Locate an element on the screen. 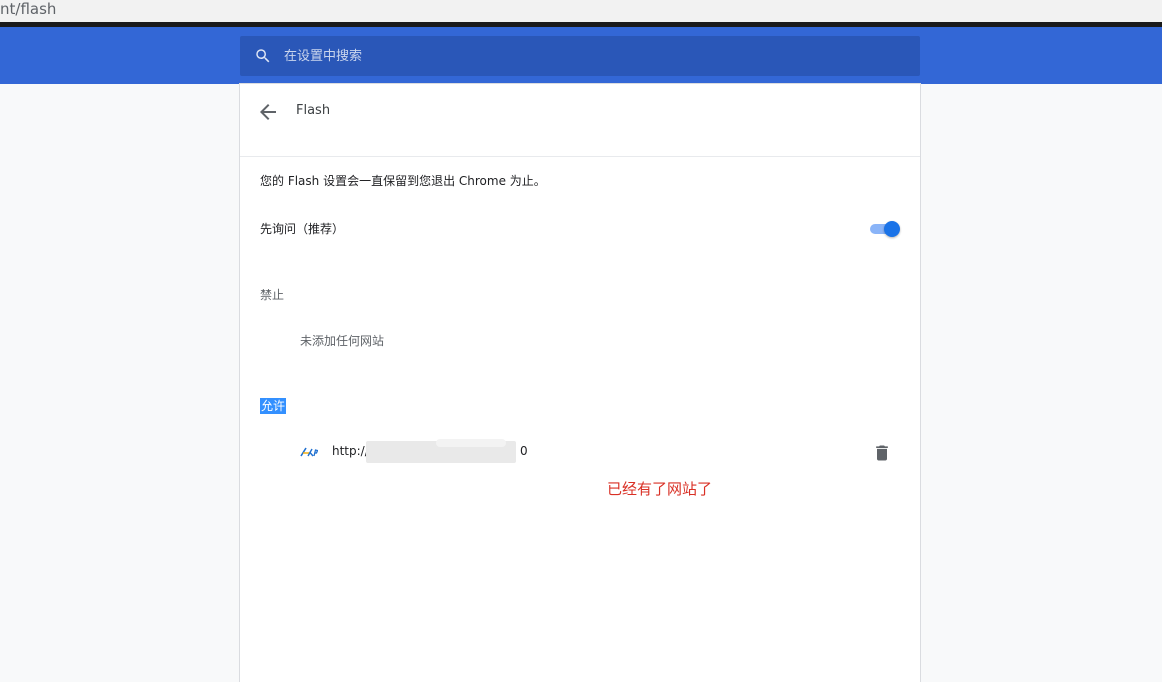 The width and height of the screenshot is (1162, 682). subpage-header: Flash is located at coordinates (580, 120).